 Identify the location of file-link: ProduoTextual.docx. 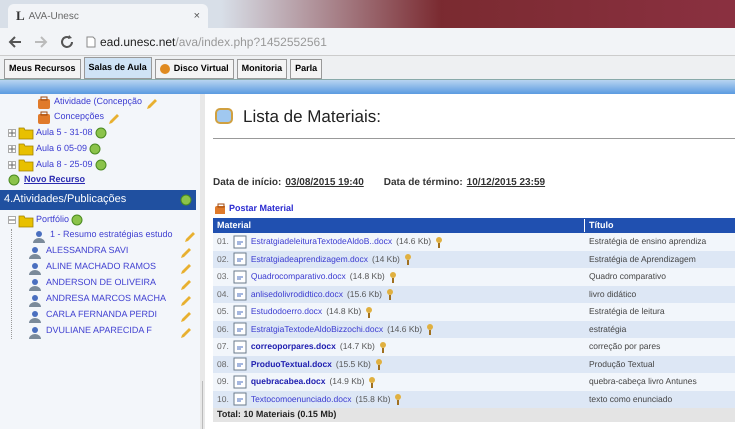
(291, 364).